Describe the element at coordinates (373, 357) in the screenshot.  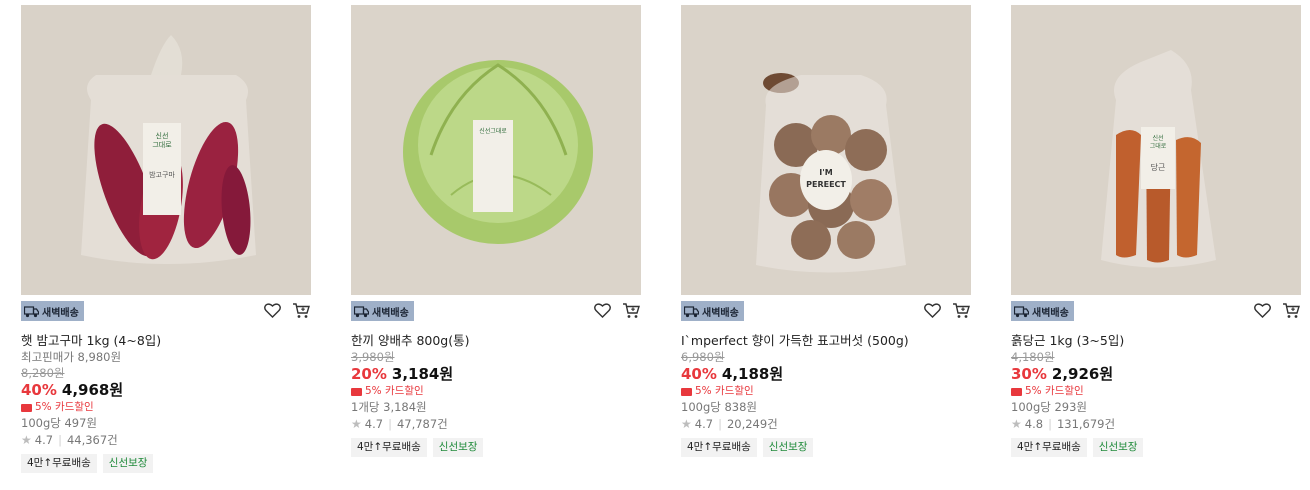
I see `original-price: 3,980원` at that location.